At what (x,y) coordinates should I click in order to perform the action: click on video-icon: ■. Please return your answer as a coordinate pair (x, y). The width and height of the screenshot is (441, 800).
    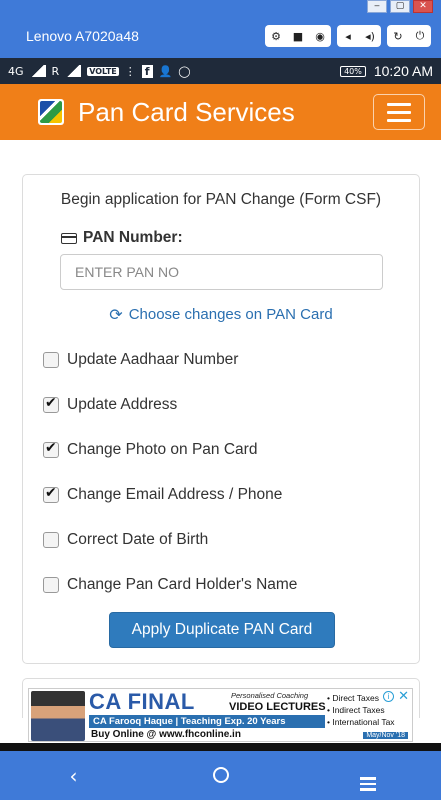
    Looking at the image, I should click on (298, 36).